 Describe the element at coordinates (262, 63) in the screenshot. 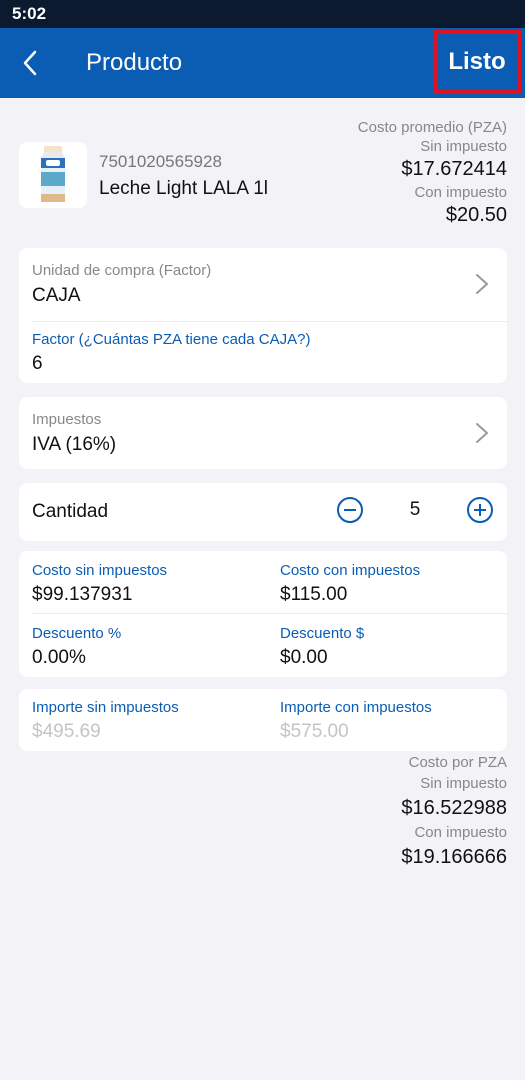

I see `app-bar: Producto Listo` at that location.